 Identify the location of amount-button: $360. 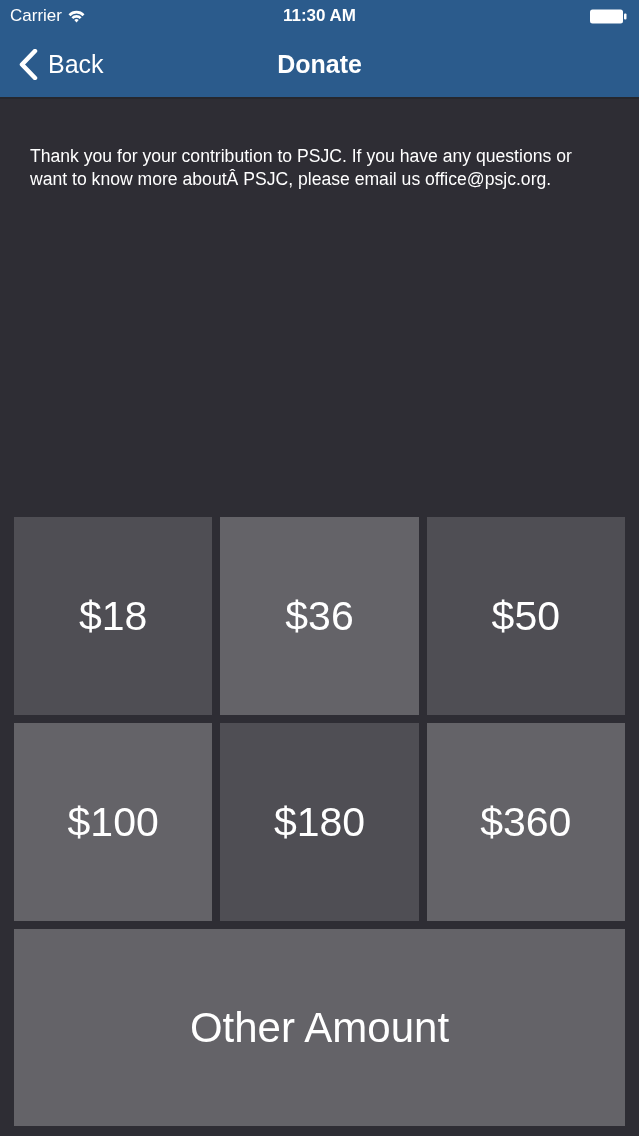
(525, 822).